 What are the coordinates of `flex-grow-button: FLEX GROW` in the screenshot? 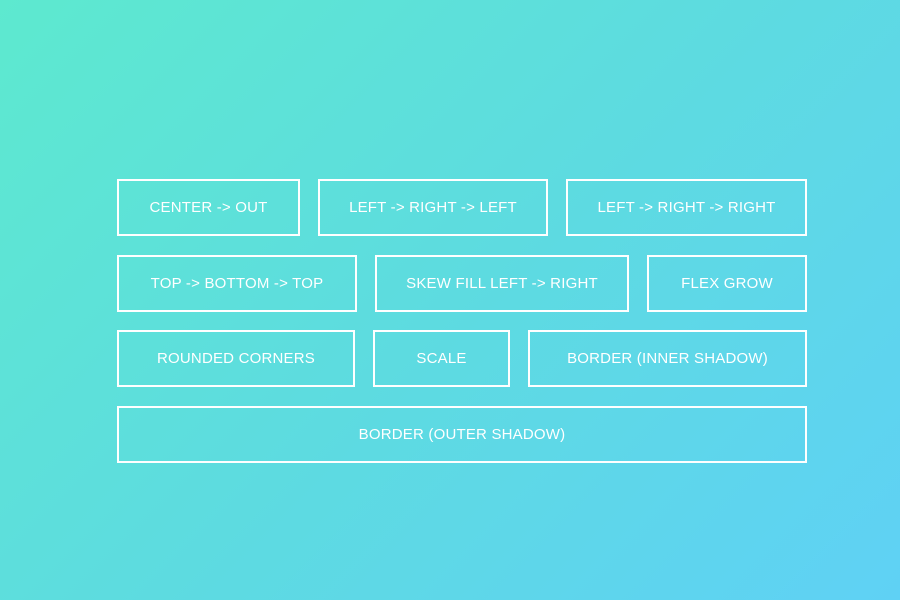 It's located at (727, 283).